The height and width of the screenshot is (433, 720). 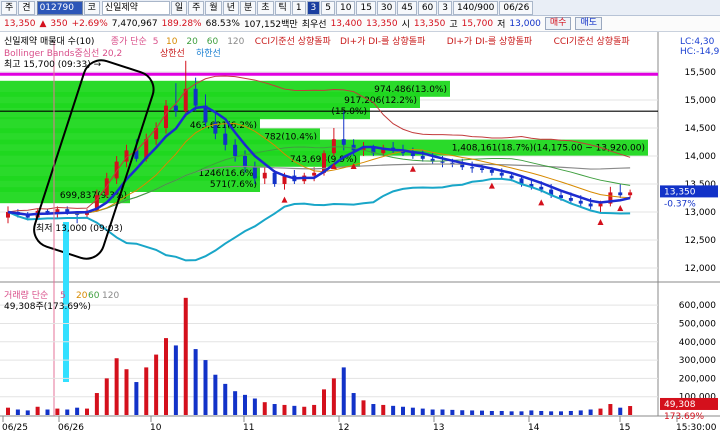 I want to click on legend-item: DI+가 DI-를 상향돌파, so click(x=383, y=41).